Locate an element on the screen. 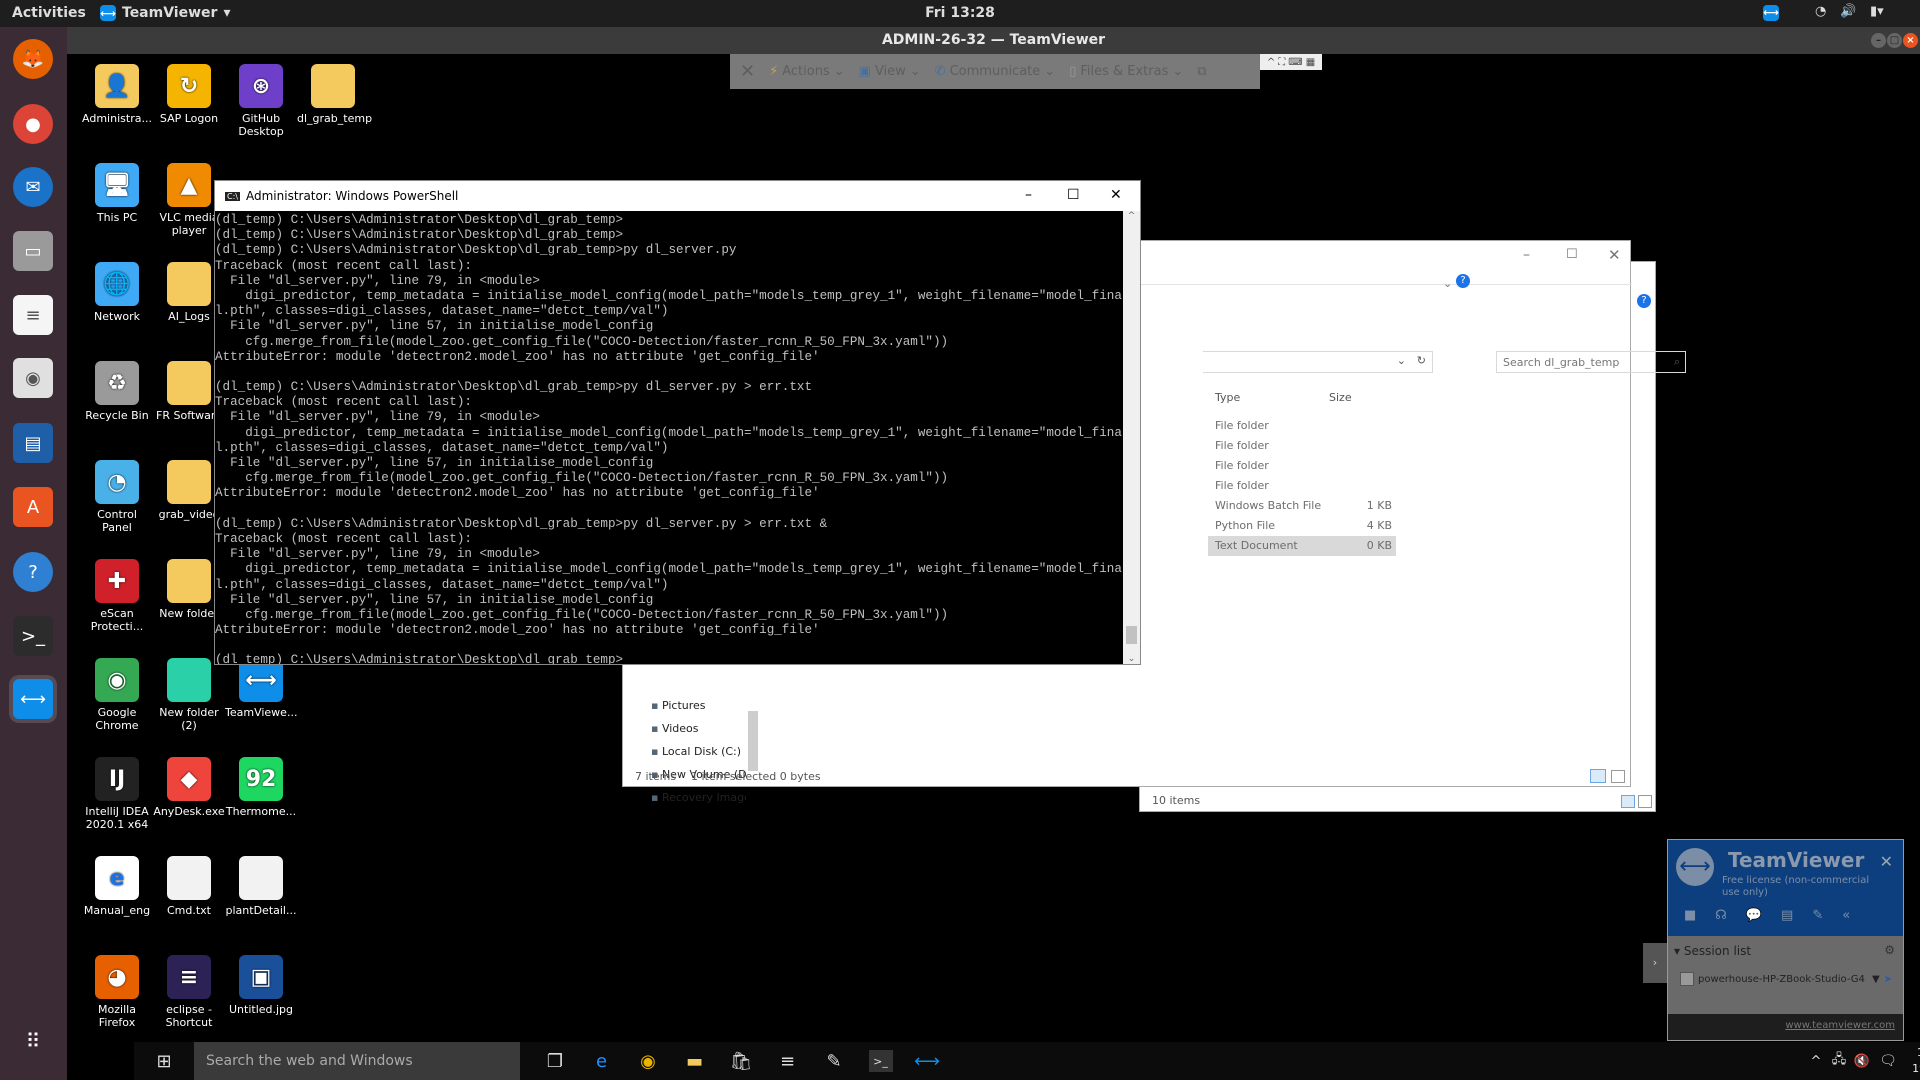  desktop-icon: Cmd.txt is located at coordinates (189, 886).